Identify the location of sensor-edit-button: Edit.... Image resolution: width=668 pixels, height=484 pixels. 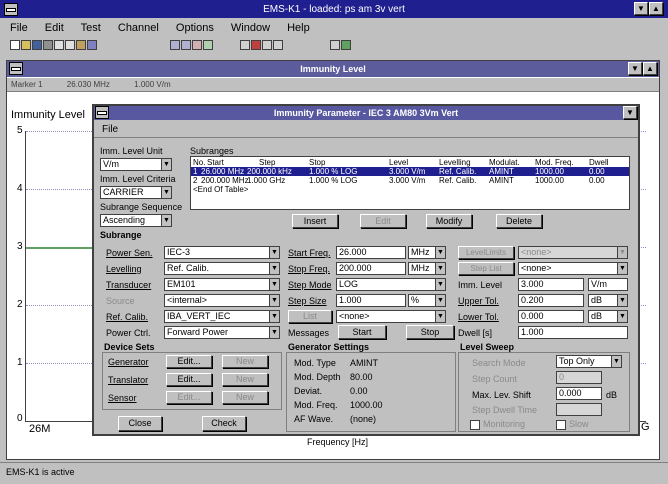
(189, 397).